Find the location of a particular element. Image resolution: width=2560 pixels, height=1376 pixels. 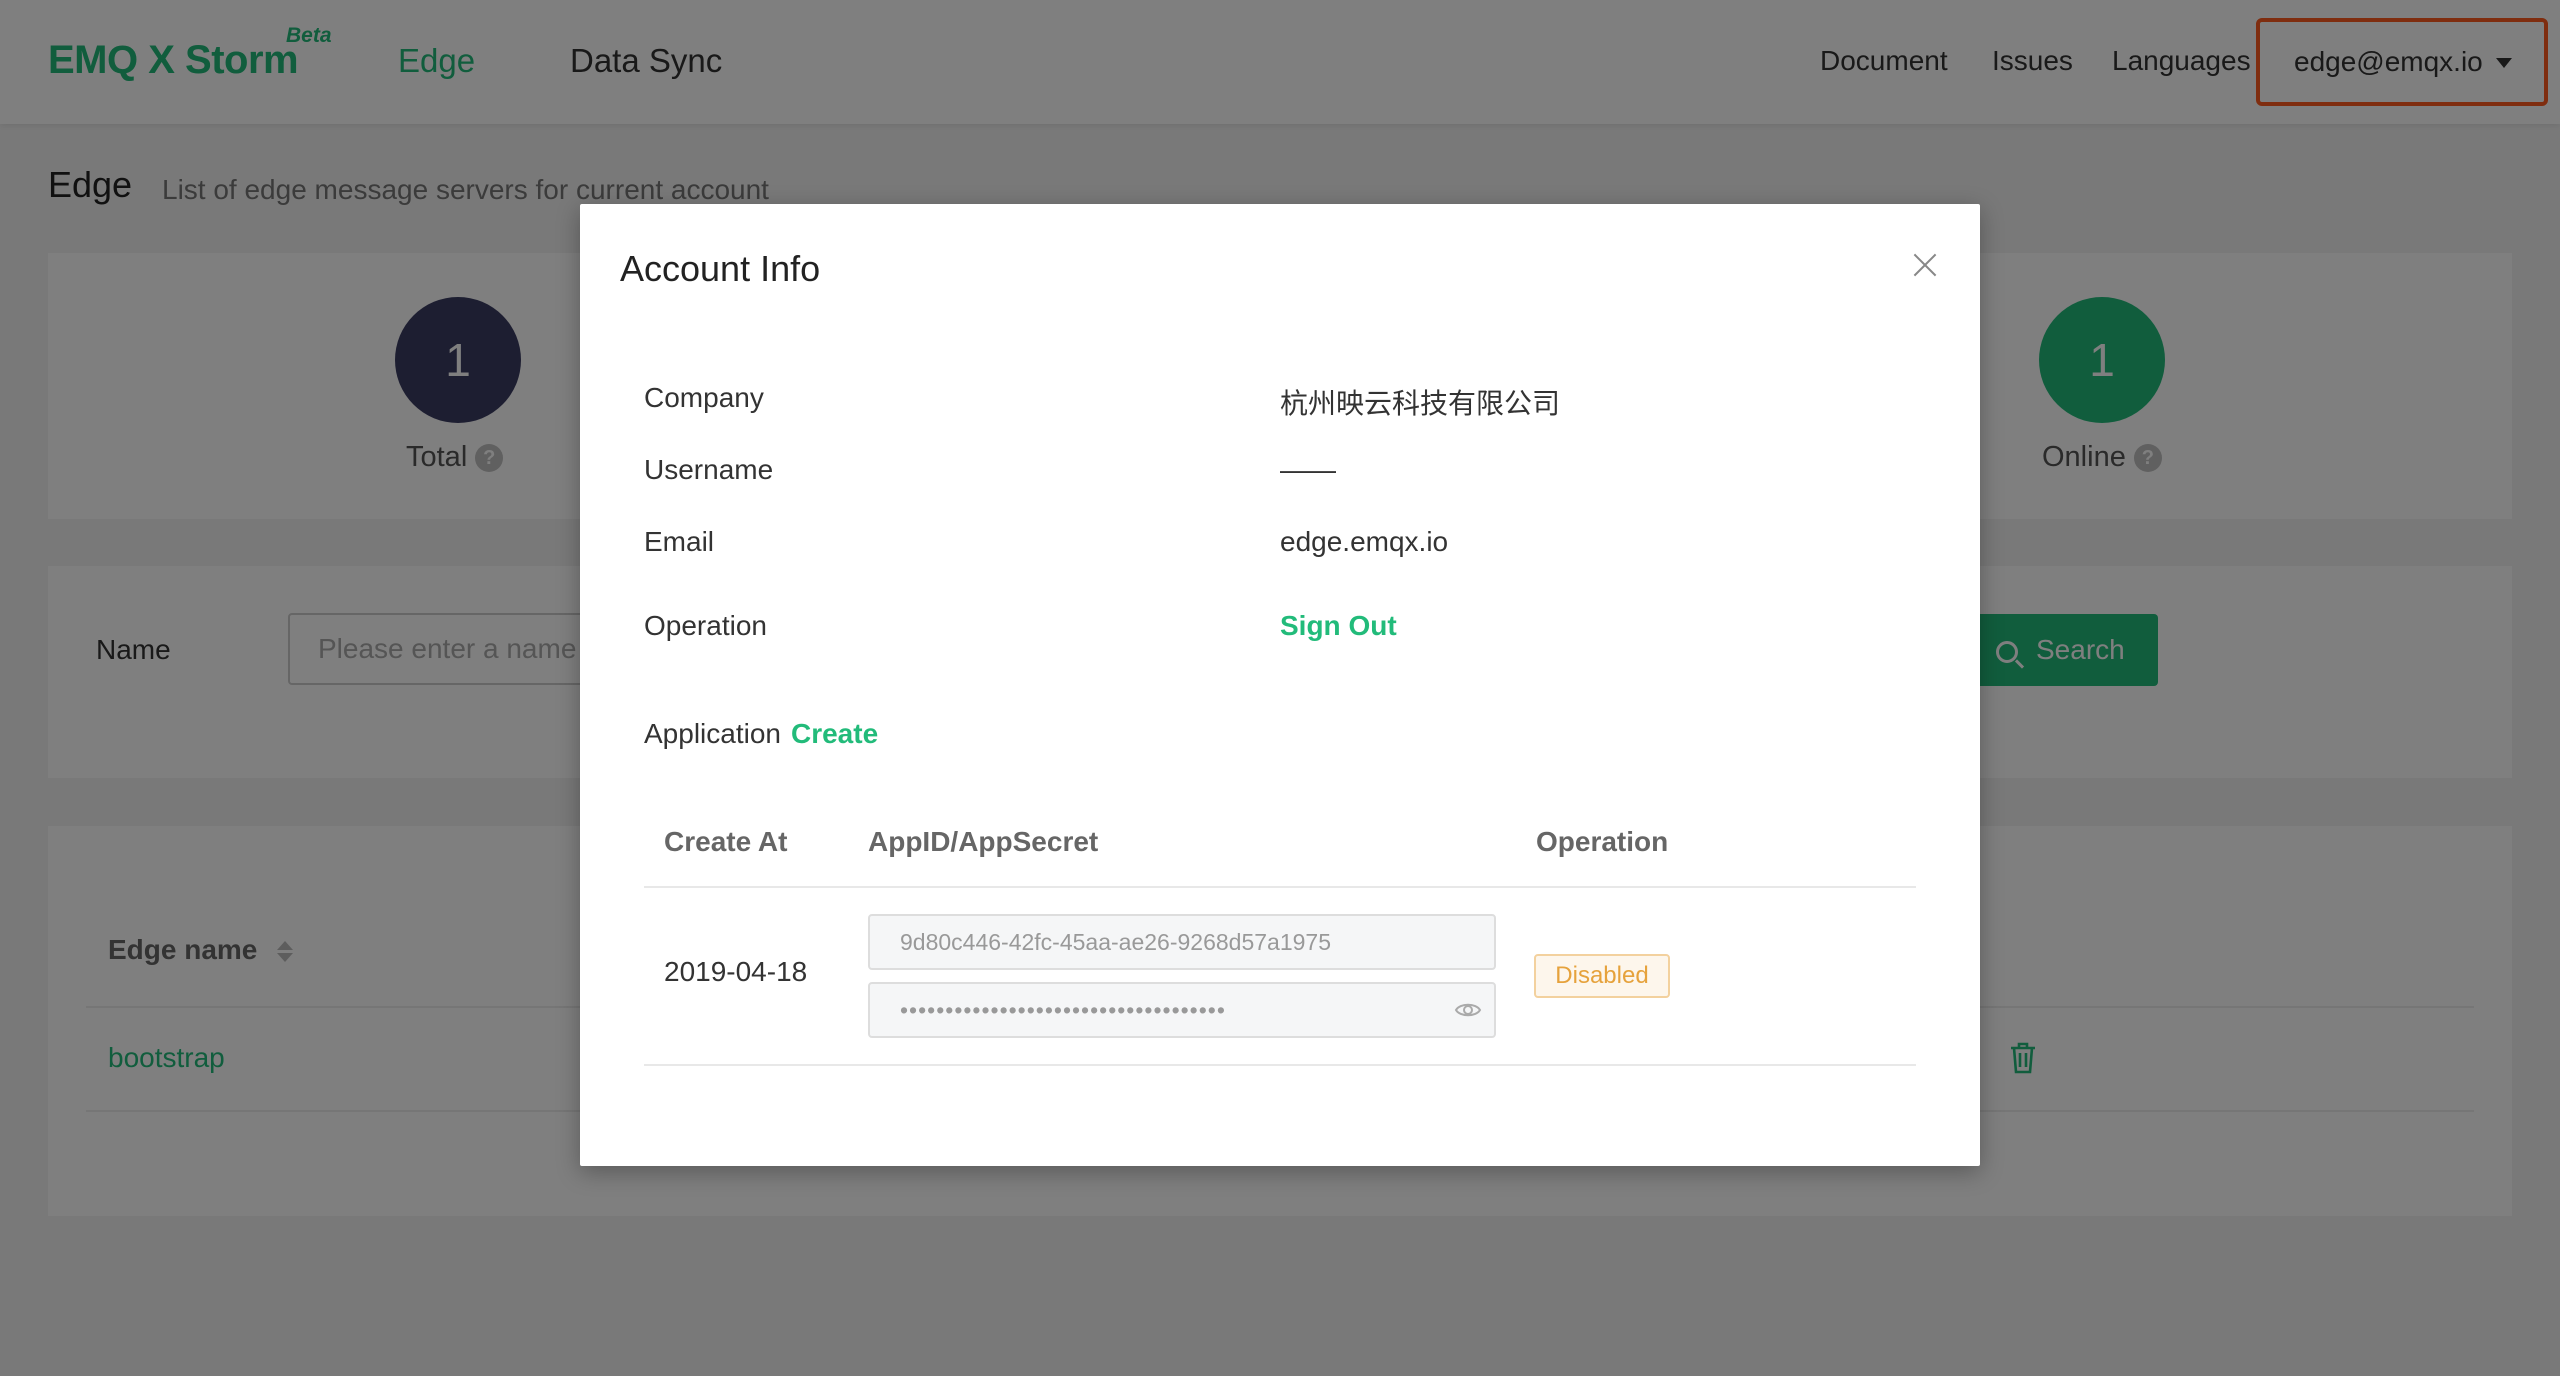

appsecret-field: •••••••••••••••••••••••••••••••••••• is located at coordinates (1182, 1010).